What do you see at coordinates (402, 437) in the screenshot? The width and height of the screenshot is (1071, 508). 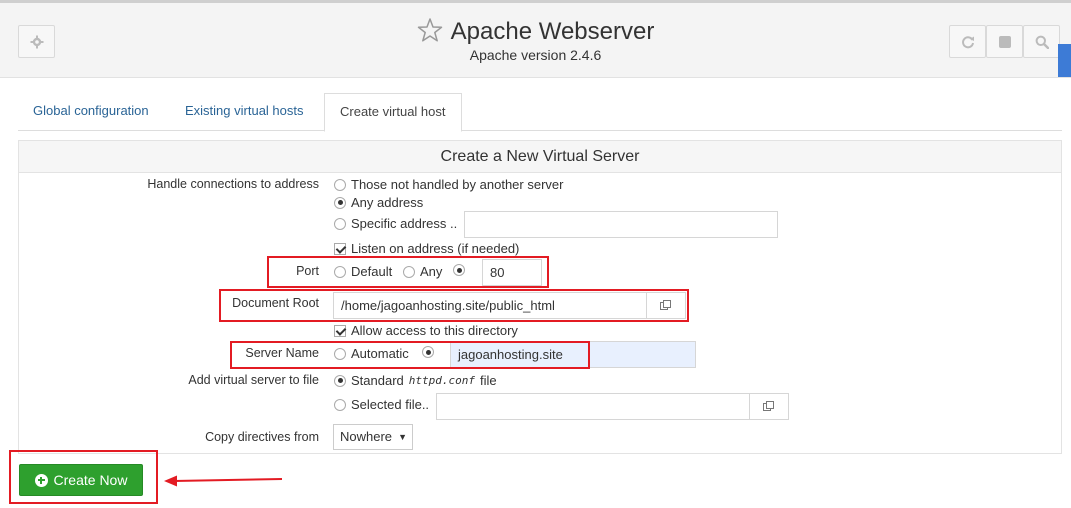 I see `chevron-down-icon: ▼` at bounding box center [402, 437].